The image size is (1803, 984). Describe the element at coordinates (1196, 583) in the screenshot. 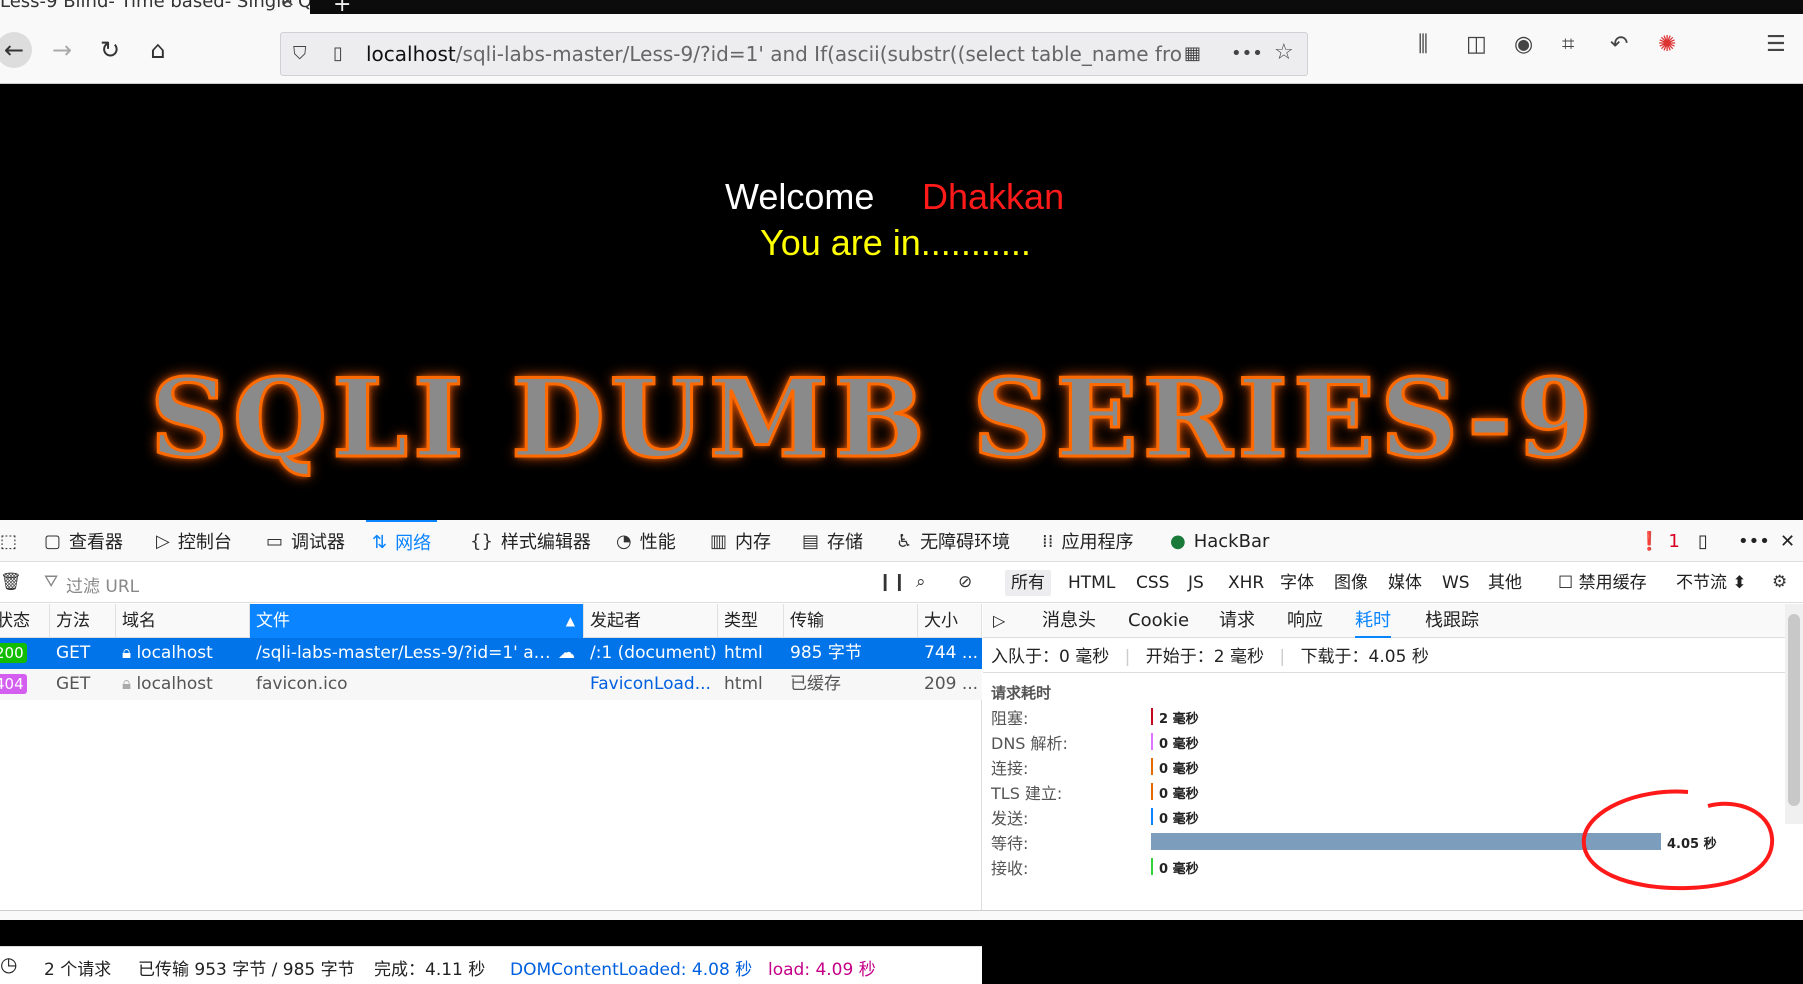

I see `filter-js: JS` at that location.